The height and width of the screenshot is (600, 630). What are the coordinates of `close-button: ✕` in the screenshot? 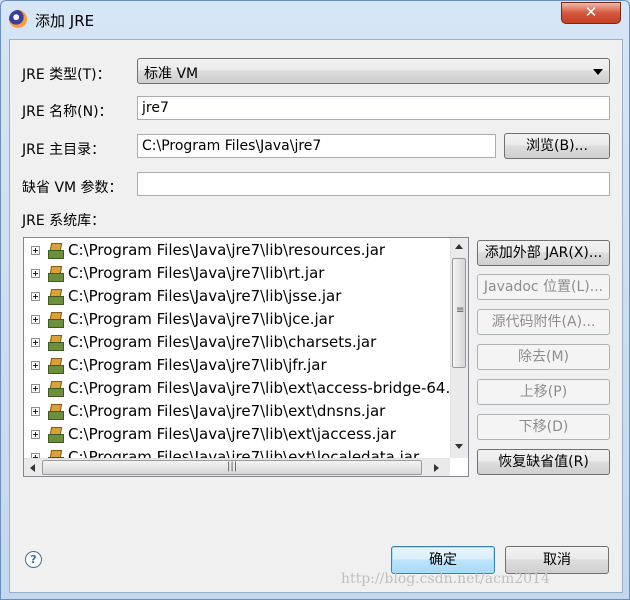 It's located at (591, 13).